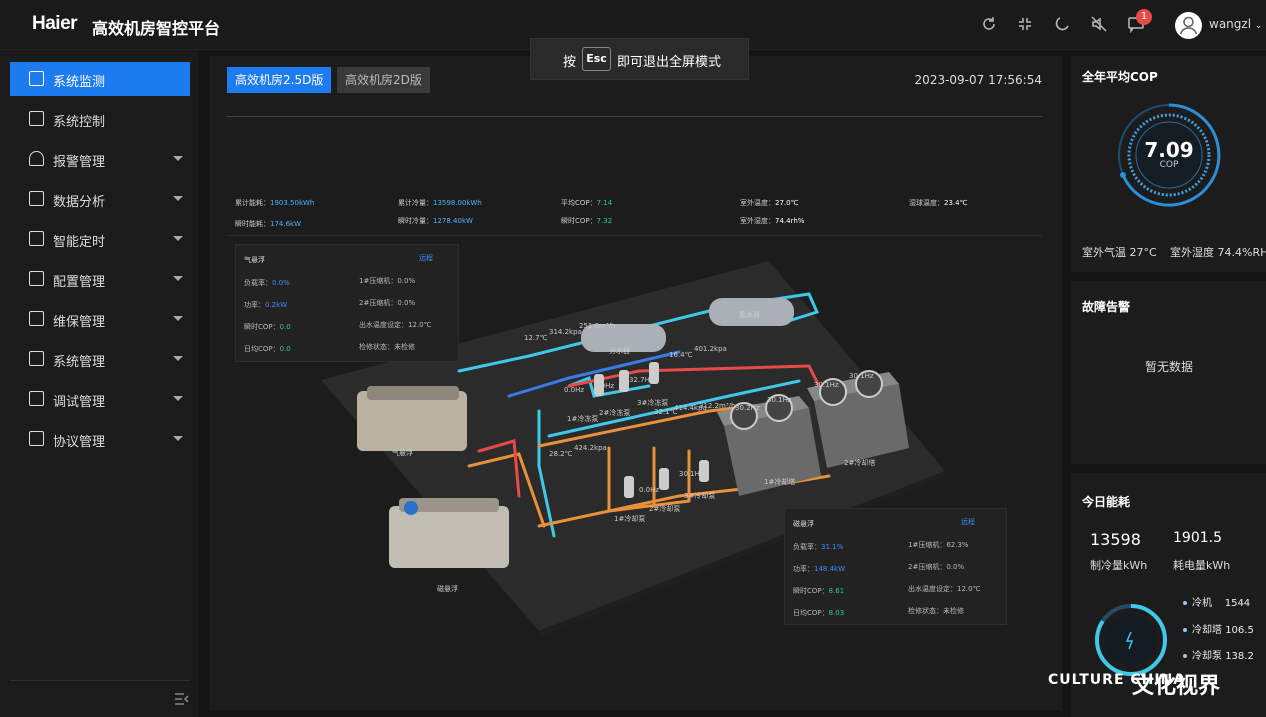  What do you see at coordinates (79, 82) in the screenshot?
I see `sidebar-item-label: 系统监测` at bounding box center [79, 82].